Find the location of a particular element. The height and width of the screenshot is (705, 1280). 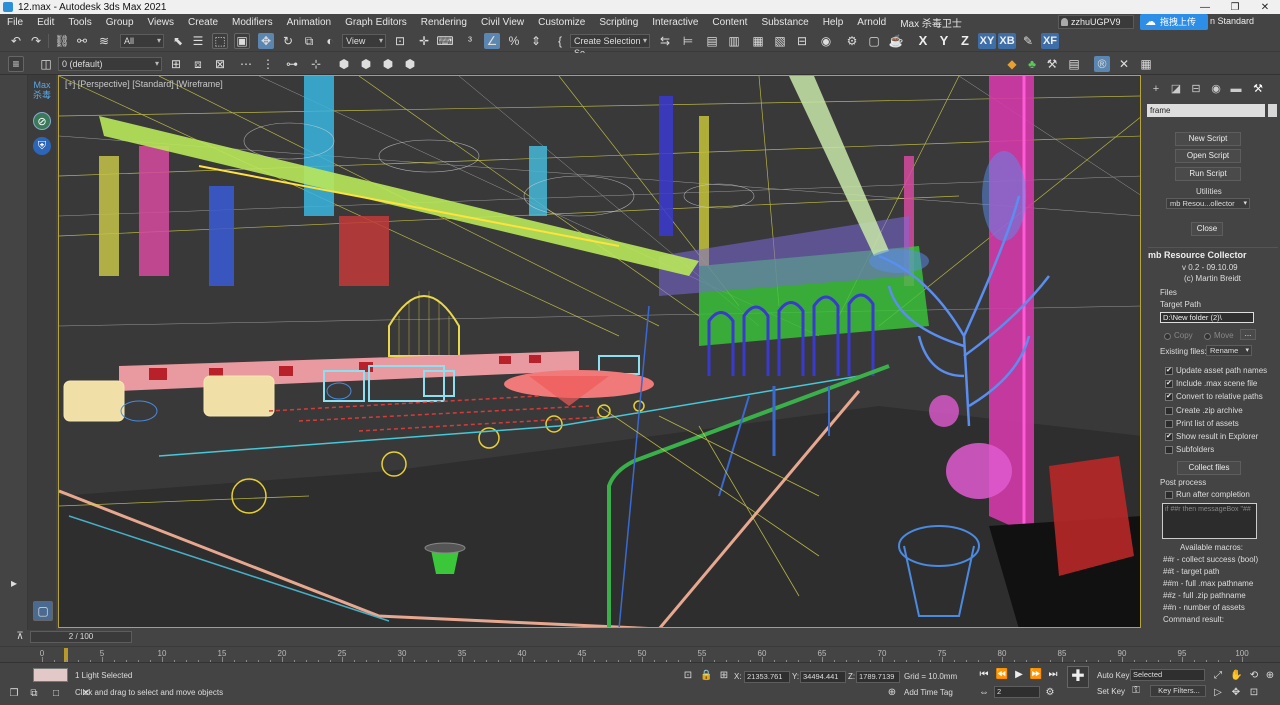

spinner-snap-icon: ⇕ is located at coordinates (536, 41).